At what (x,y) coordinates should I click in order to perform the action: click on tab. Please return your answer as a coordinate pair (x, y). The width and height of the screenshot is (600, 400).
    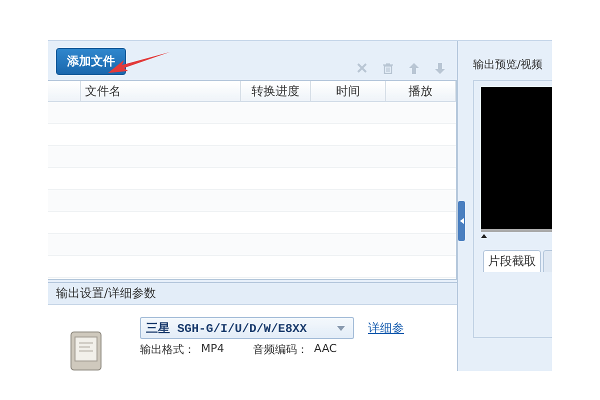
    Looking at the image, I should click on (547, 261).